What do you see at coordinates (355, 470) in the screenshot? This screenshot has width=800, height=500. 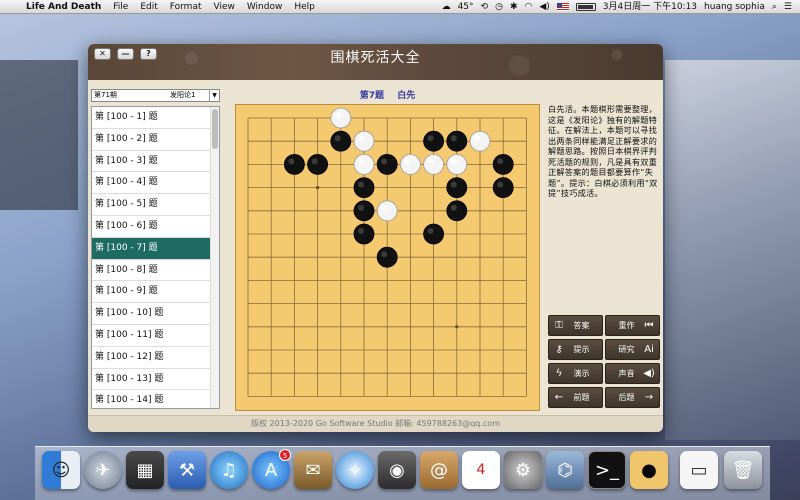 I see `safari-icon: ✧` at bounding box center [355, 470].